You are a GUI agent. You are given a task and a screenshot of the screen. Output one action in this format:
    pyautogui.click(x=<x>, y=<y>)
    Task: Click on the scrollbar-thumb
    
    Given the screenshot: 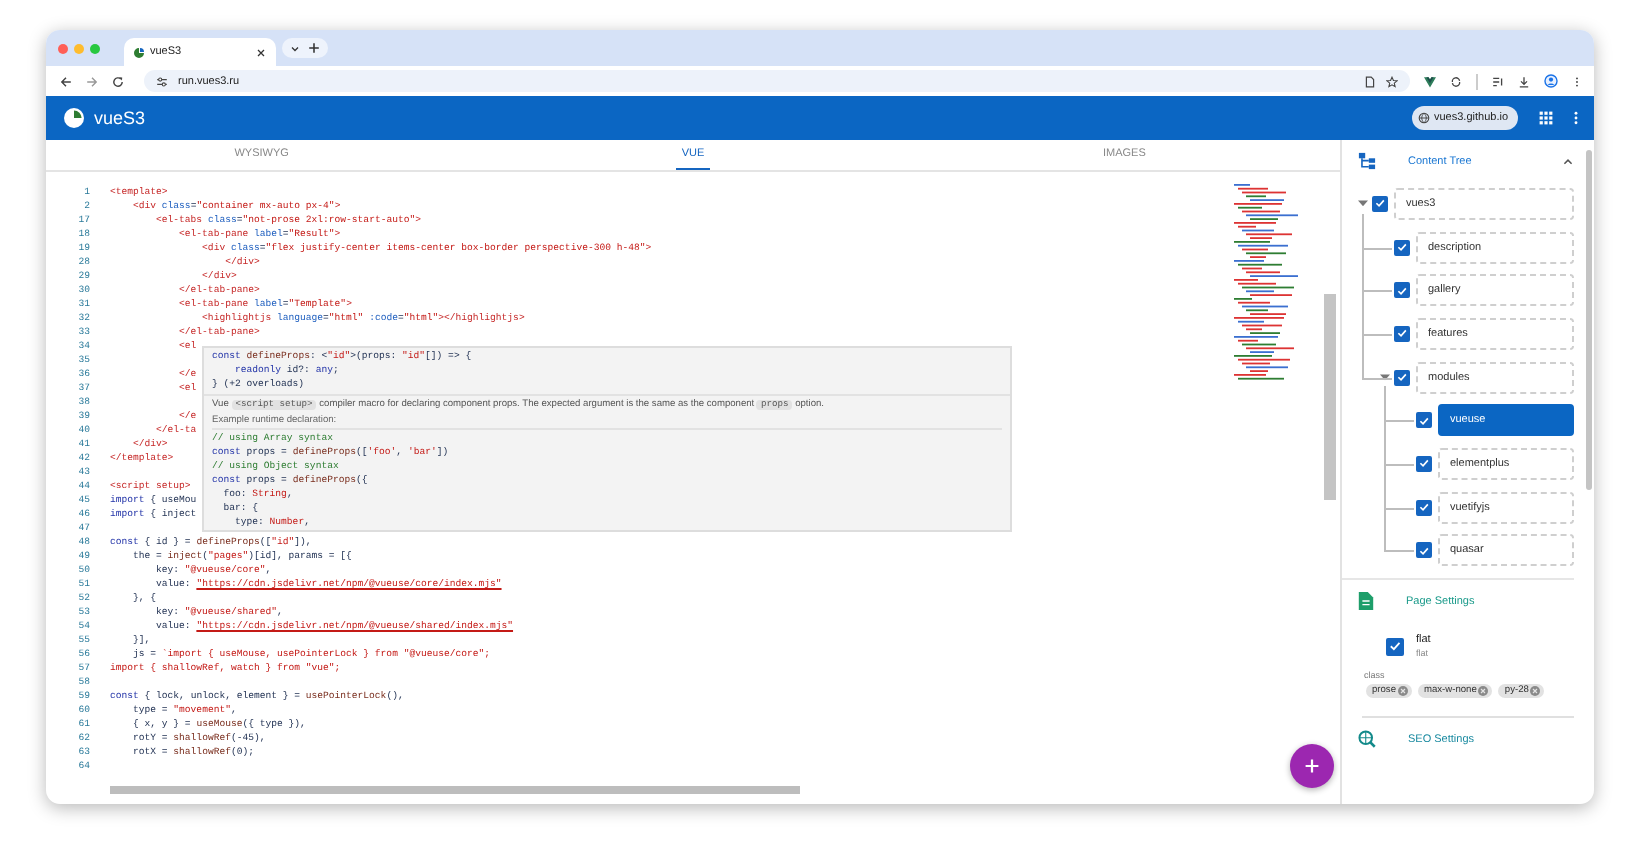 What is the action you would take?
    pyautogui.click(x=1330, y=397)
    